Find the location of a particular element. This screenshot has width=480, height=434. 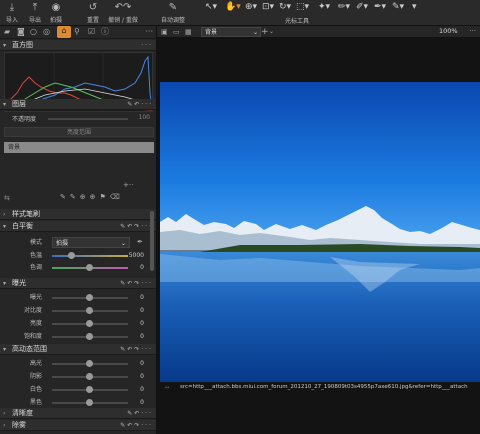

capture-button: ◉ 拍摄 is located at coordinates (56, 13).